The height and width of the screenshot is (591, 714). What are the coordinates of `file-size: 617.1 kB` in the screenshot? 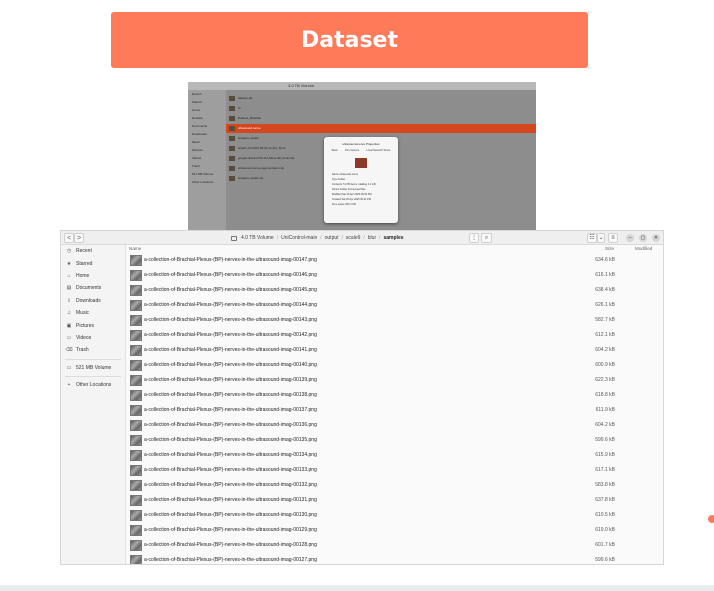 It's located at (605, 470).